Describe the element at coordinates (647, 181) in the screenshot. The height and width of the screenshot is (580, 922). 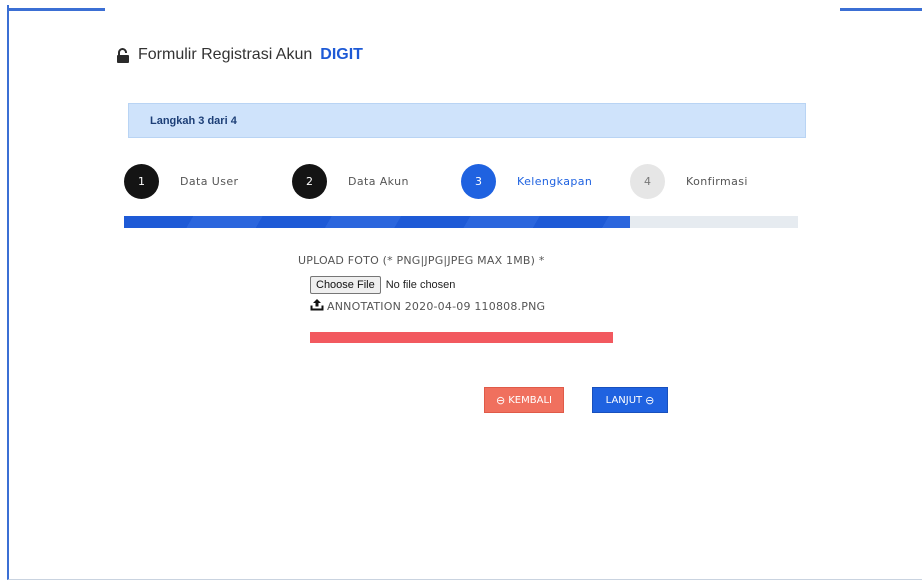
I see `step-number: 4` at that location.